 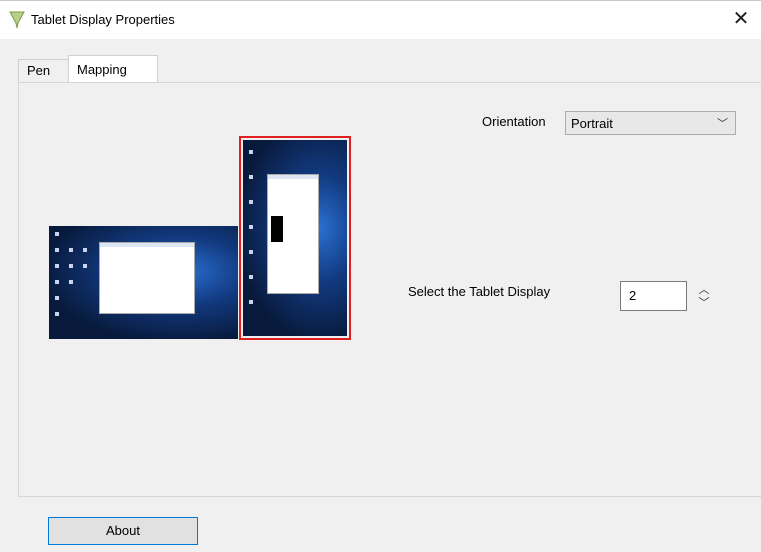 What do you see at coordinates (277, 229) in the screenshot?
I see `dialog-thumbnail` at bounding box center [277, 229].